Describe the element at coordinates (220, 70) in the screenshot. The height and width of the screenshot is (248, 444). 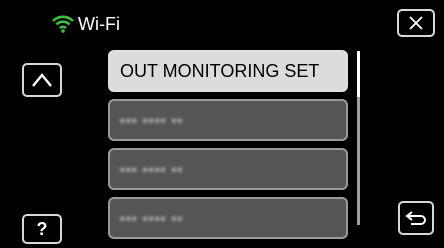
I see `menu-item-label: OUT MONITORING SET` at that location.